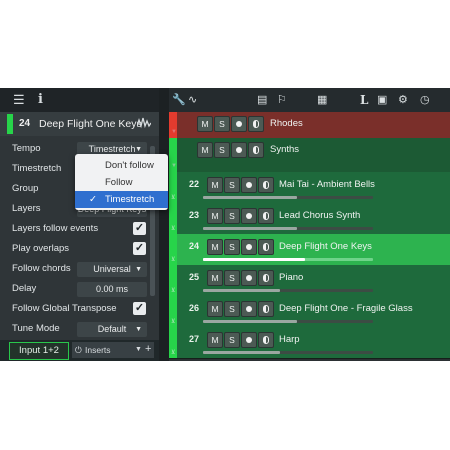 Image resolution: width=450 pixels, height=450 pixels. What do you see at coordinates (309, 125) in the screenshot?
I see `folder-track-row: M S Rhodes ▼` at bounding box center [309, 125].